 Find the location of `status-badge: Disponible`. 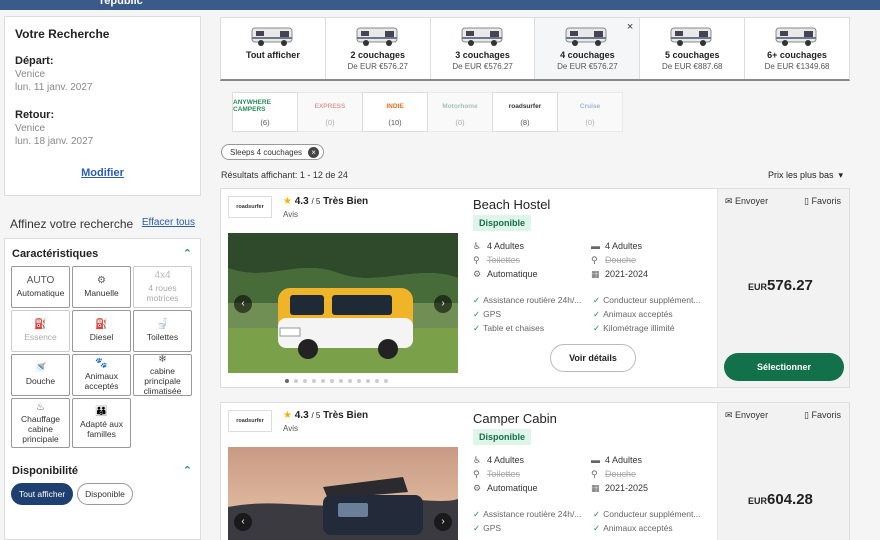

status-badge: Disponible is located at coordinates (502, 437).